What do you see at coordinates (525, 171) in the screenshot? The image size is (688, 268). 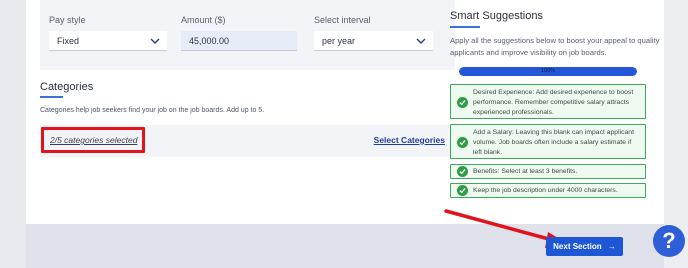 I see `suggestion-text: Benefits: Select at least 3 benefits.` at bounding box center [525, 171].